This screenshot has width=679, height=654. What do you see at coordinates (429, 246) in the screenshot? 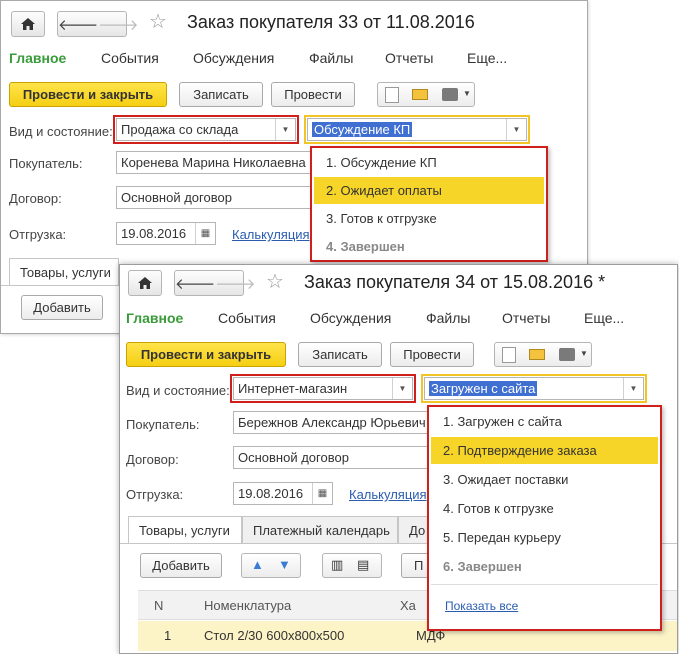
I see `status-option: 4. Завершен` at bounding box center [429, 246].